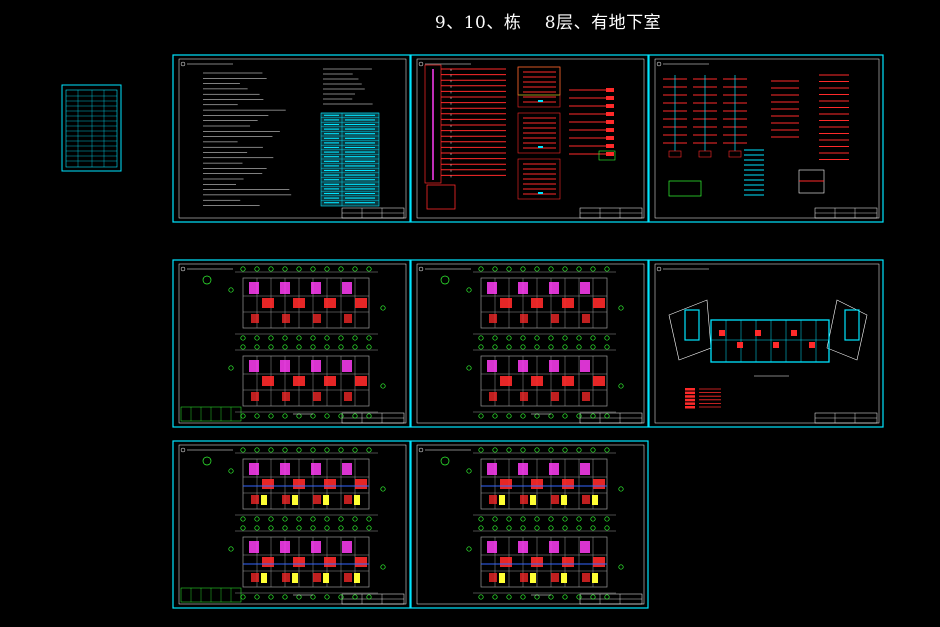 The width and height of the screenshot is (940, 627). I want to click on sheet-riser-diagram-b, so click(766, 138).